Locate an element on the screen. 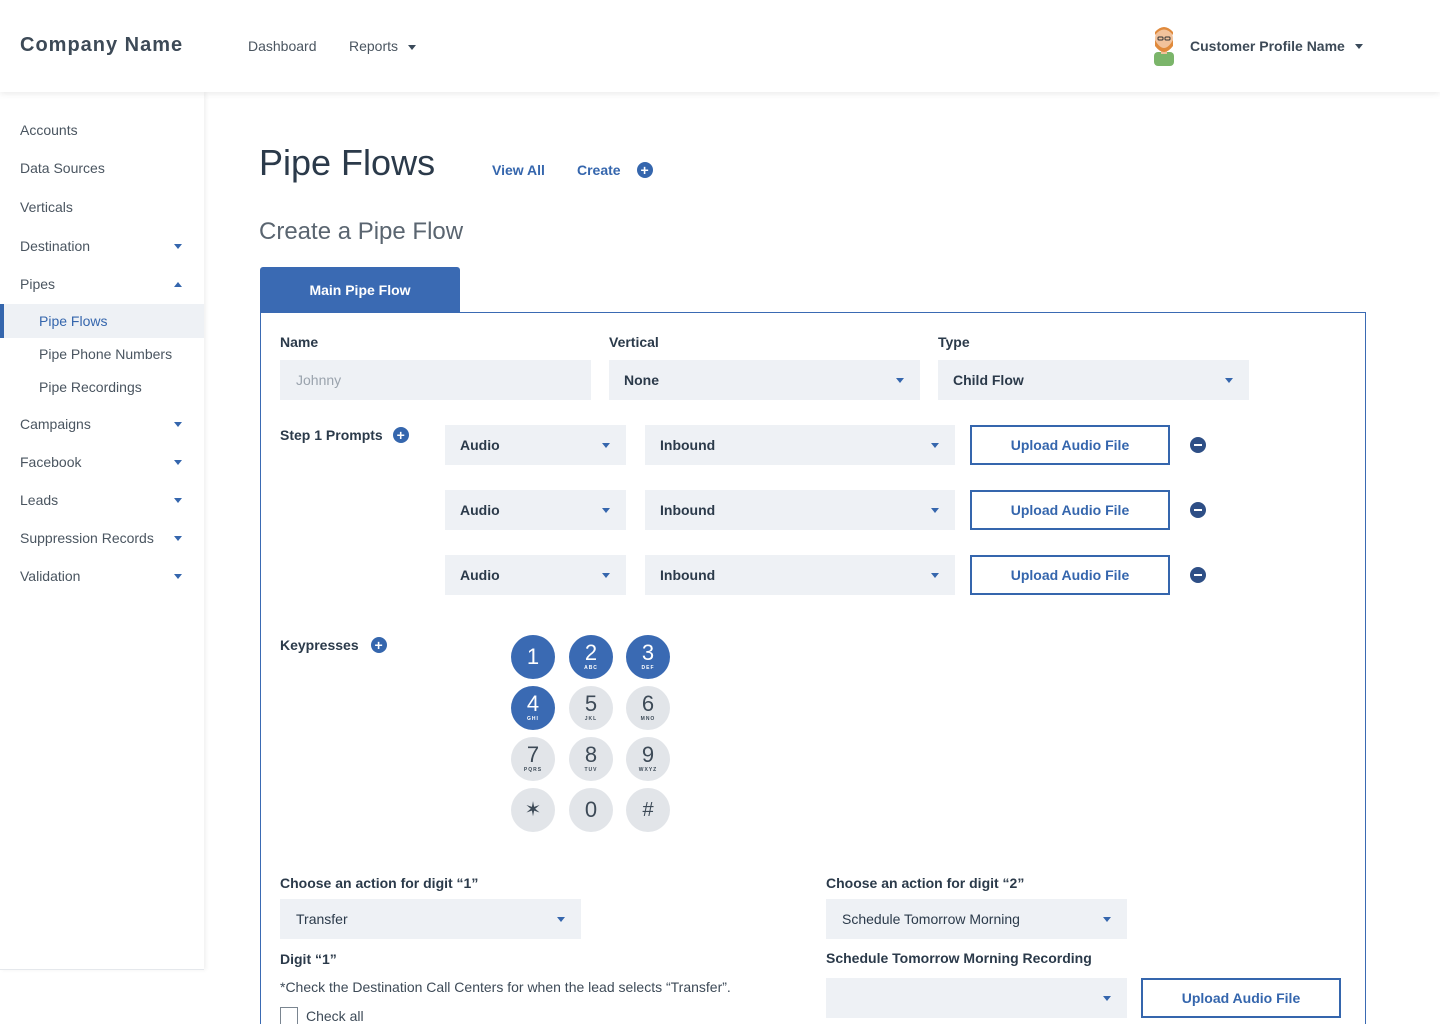  digit1-action-value: Transfer is located at coordinates (322, 919).